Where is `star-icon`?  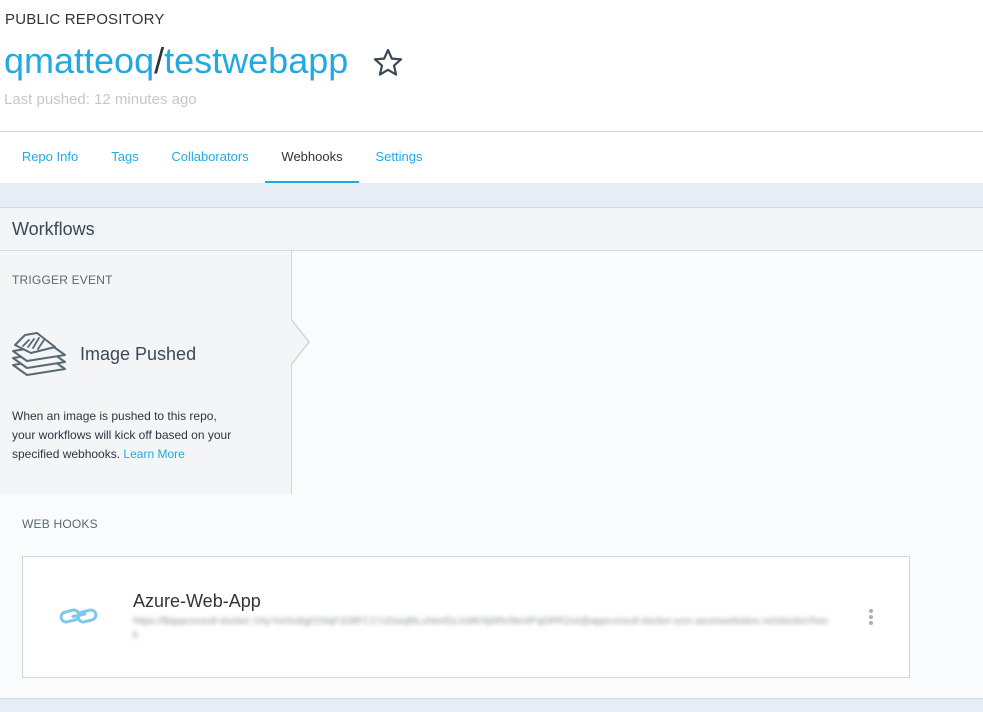
star-icon is located at coordinates (388, 63).